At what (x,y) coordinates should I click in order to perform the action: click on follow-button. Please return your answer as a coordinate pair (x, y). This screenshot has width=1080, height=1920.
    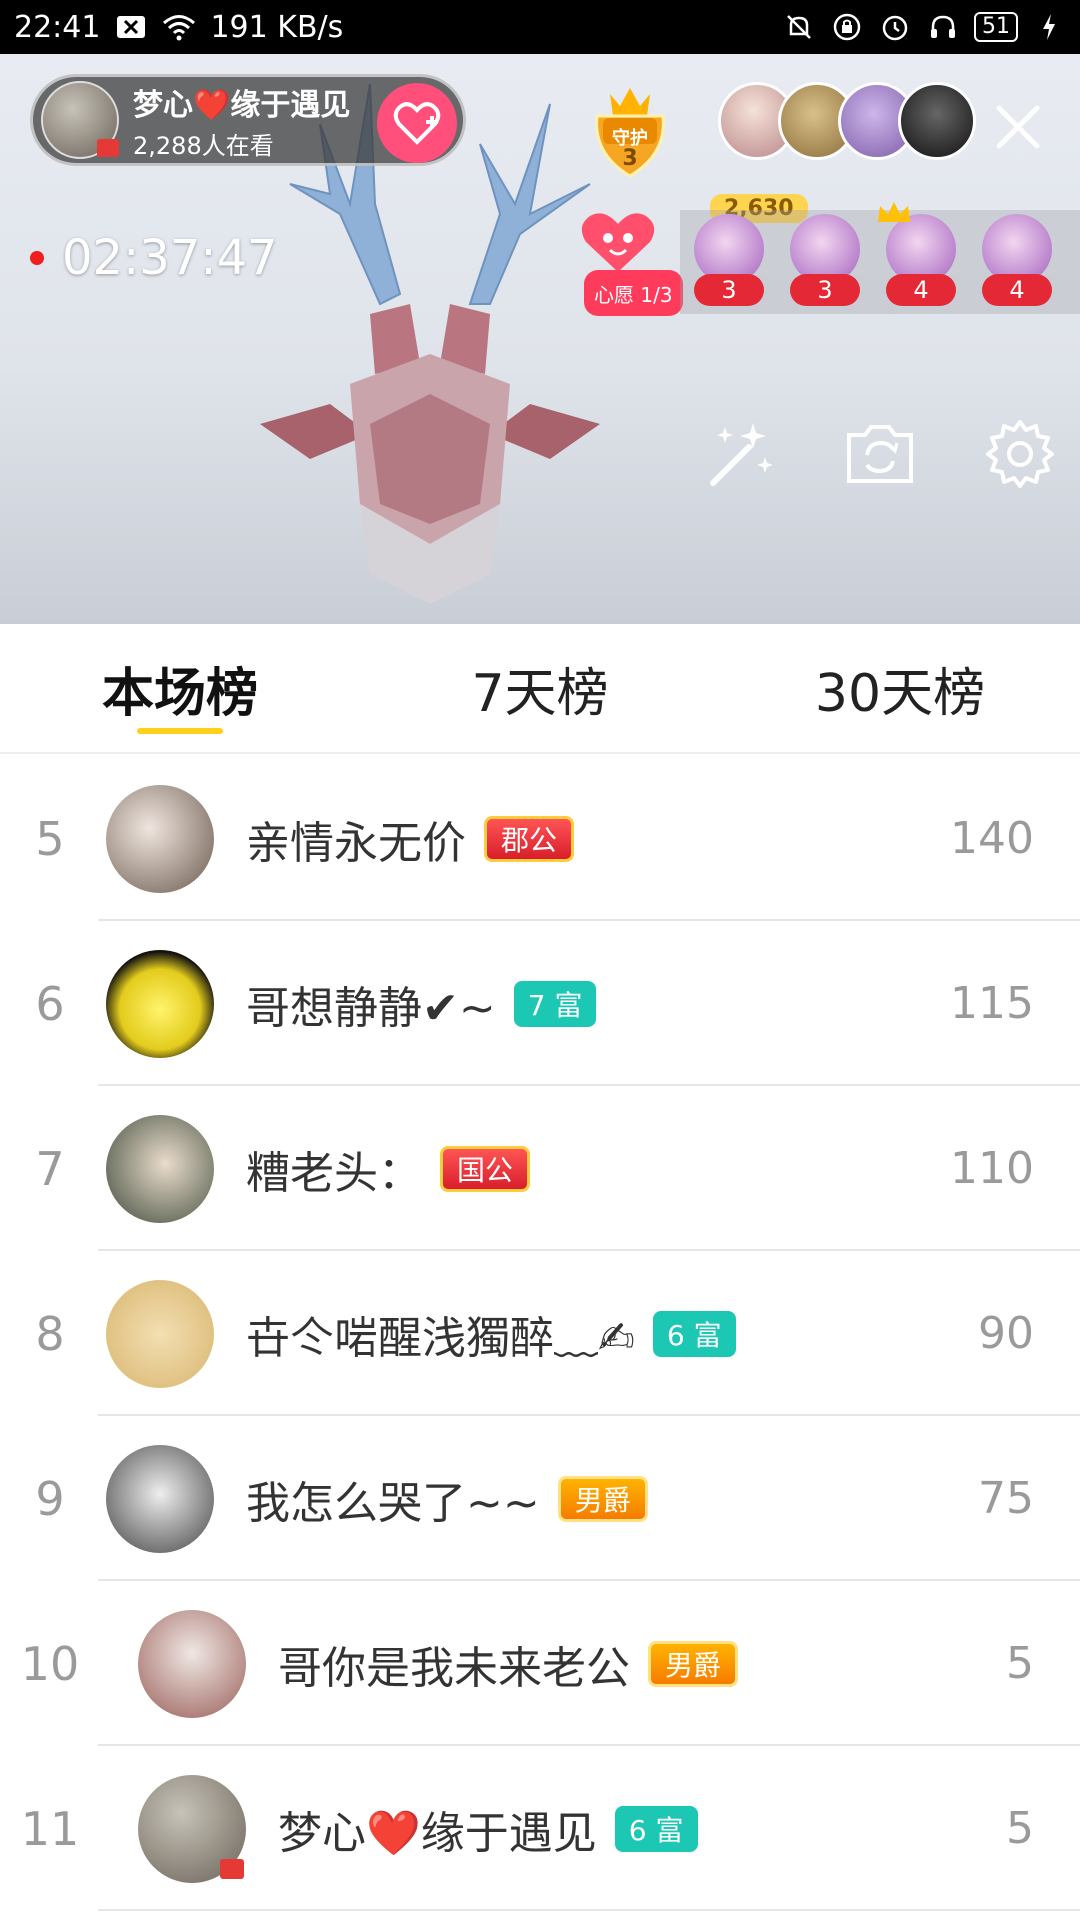
    Looking at the image, I should click on (417, 123).